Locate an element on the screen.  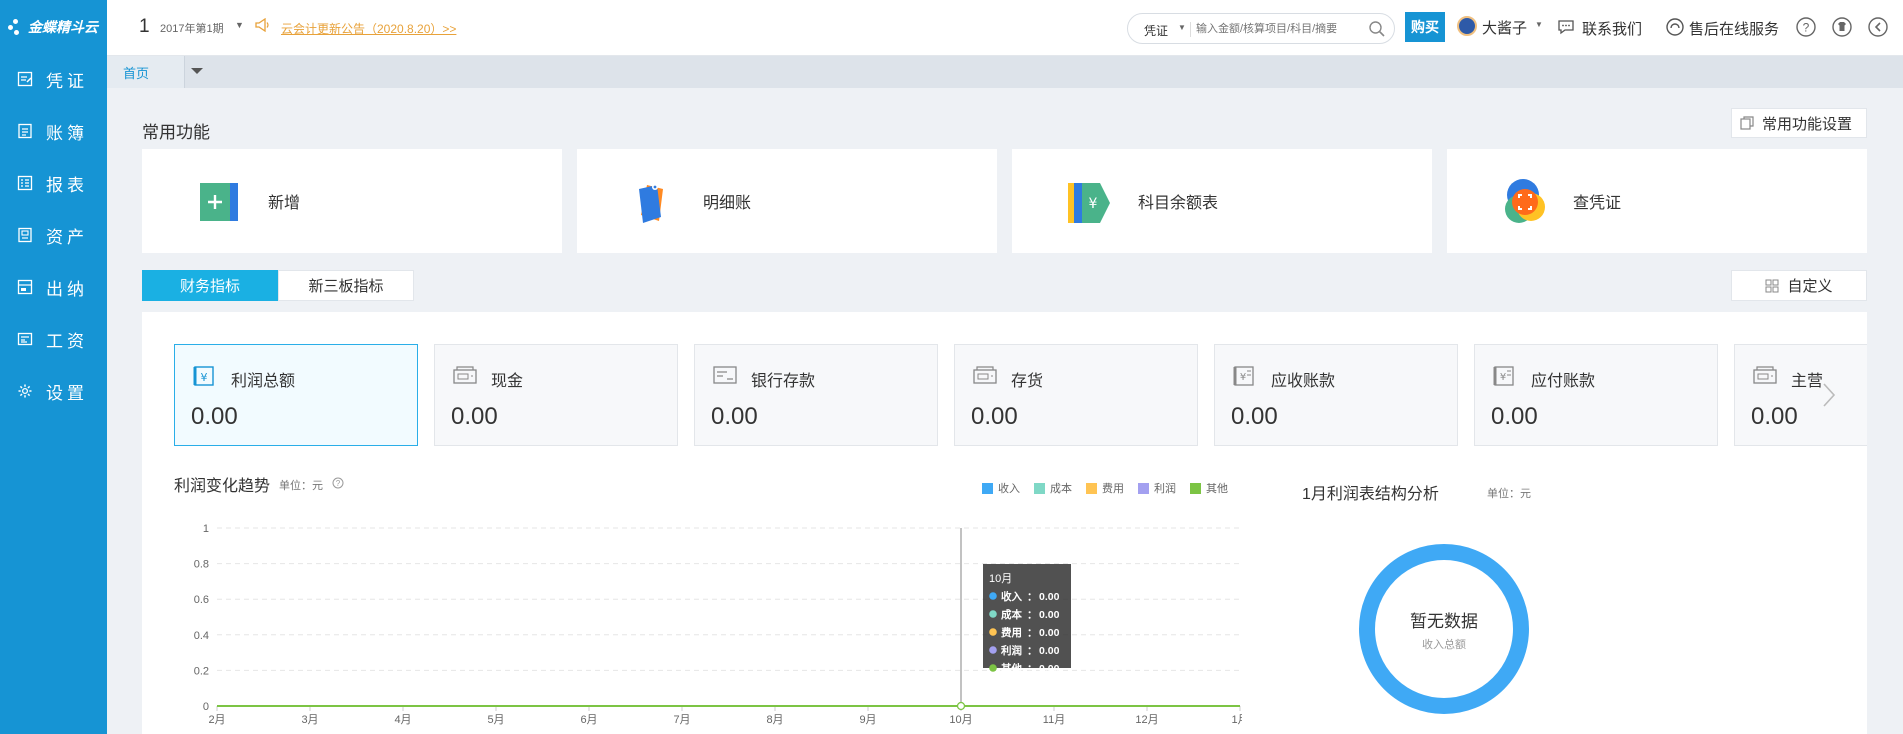
sidebar-item-asset: 资产 is located at coordinates (53, 235).